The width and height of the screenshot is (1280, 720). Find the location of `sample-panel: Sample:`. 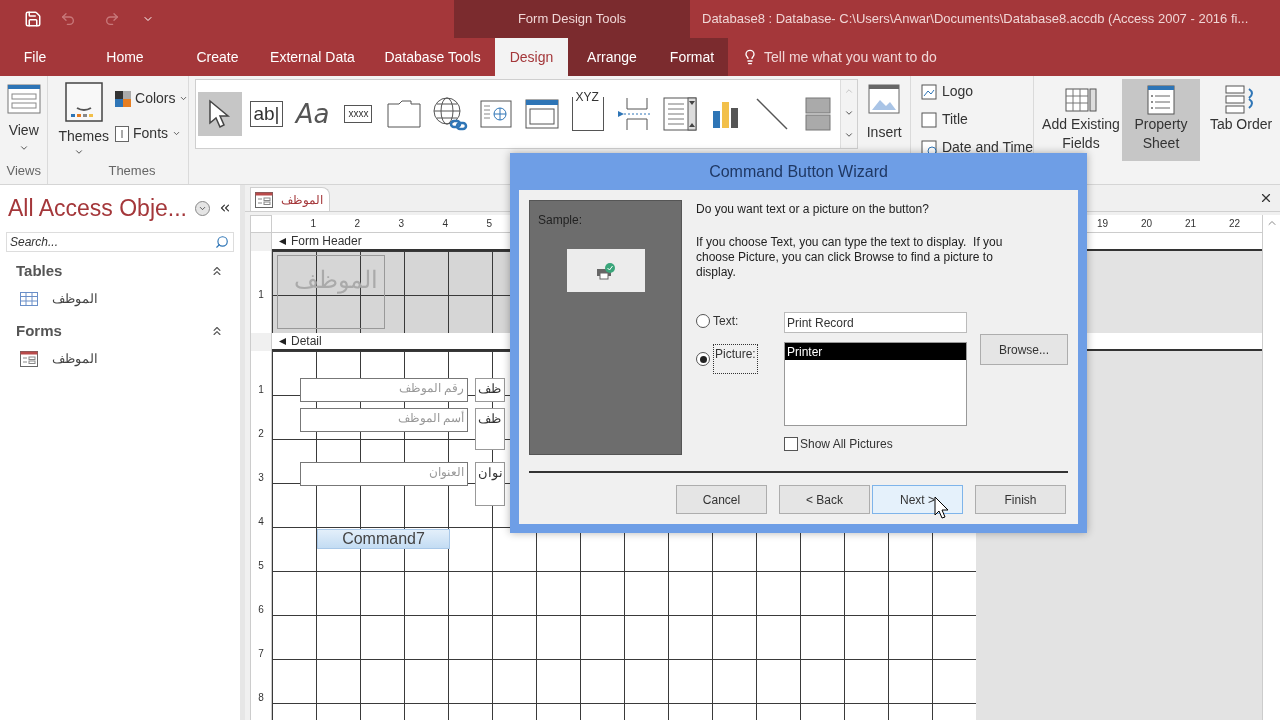

sample-panel: Sample: is located at coordinates (605, 327).